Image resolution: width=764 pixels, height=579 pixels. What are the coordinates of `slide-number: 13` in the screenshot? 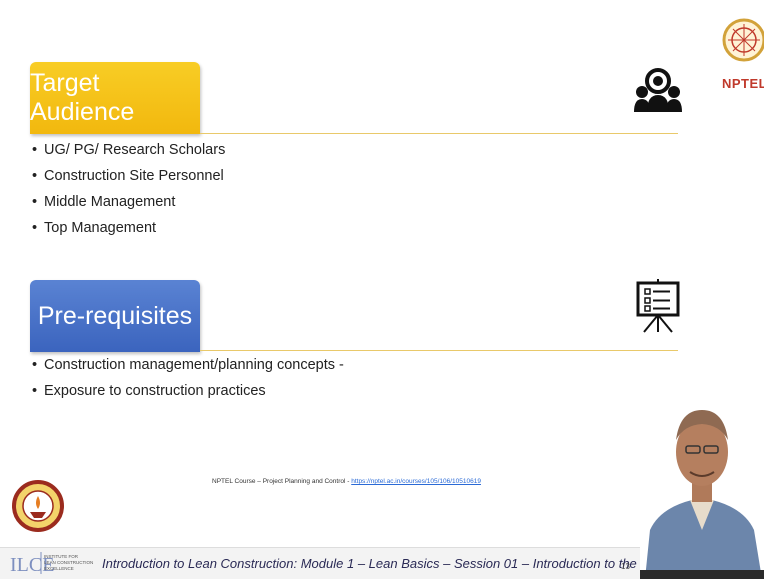 It's located at (625, 566).